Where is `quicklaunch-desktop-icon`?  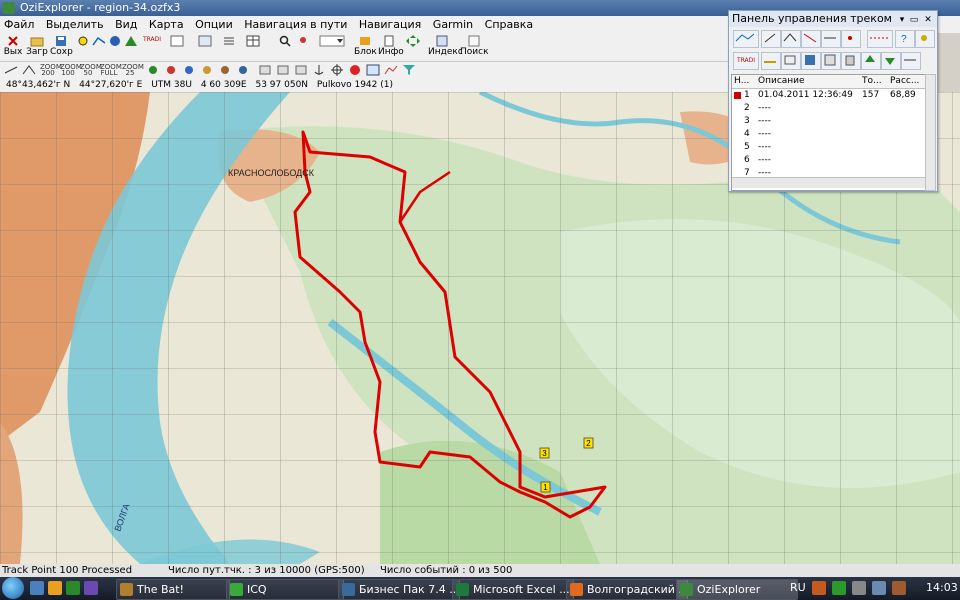
quicklaunch-desktop-icon is located at coordinates (37, 588).